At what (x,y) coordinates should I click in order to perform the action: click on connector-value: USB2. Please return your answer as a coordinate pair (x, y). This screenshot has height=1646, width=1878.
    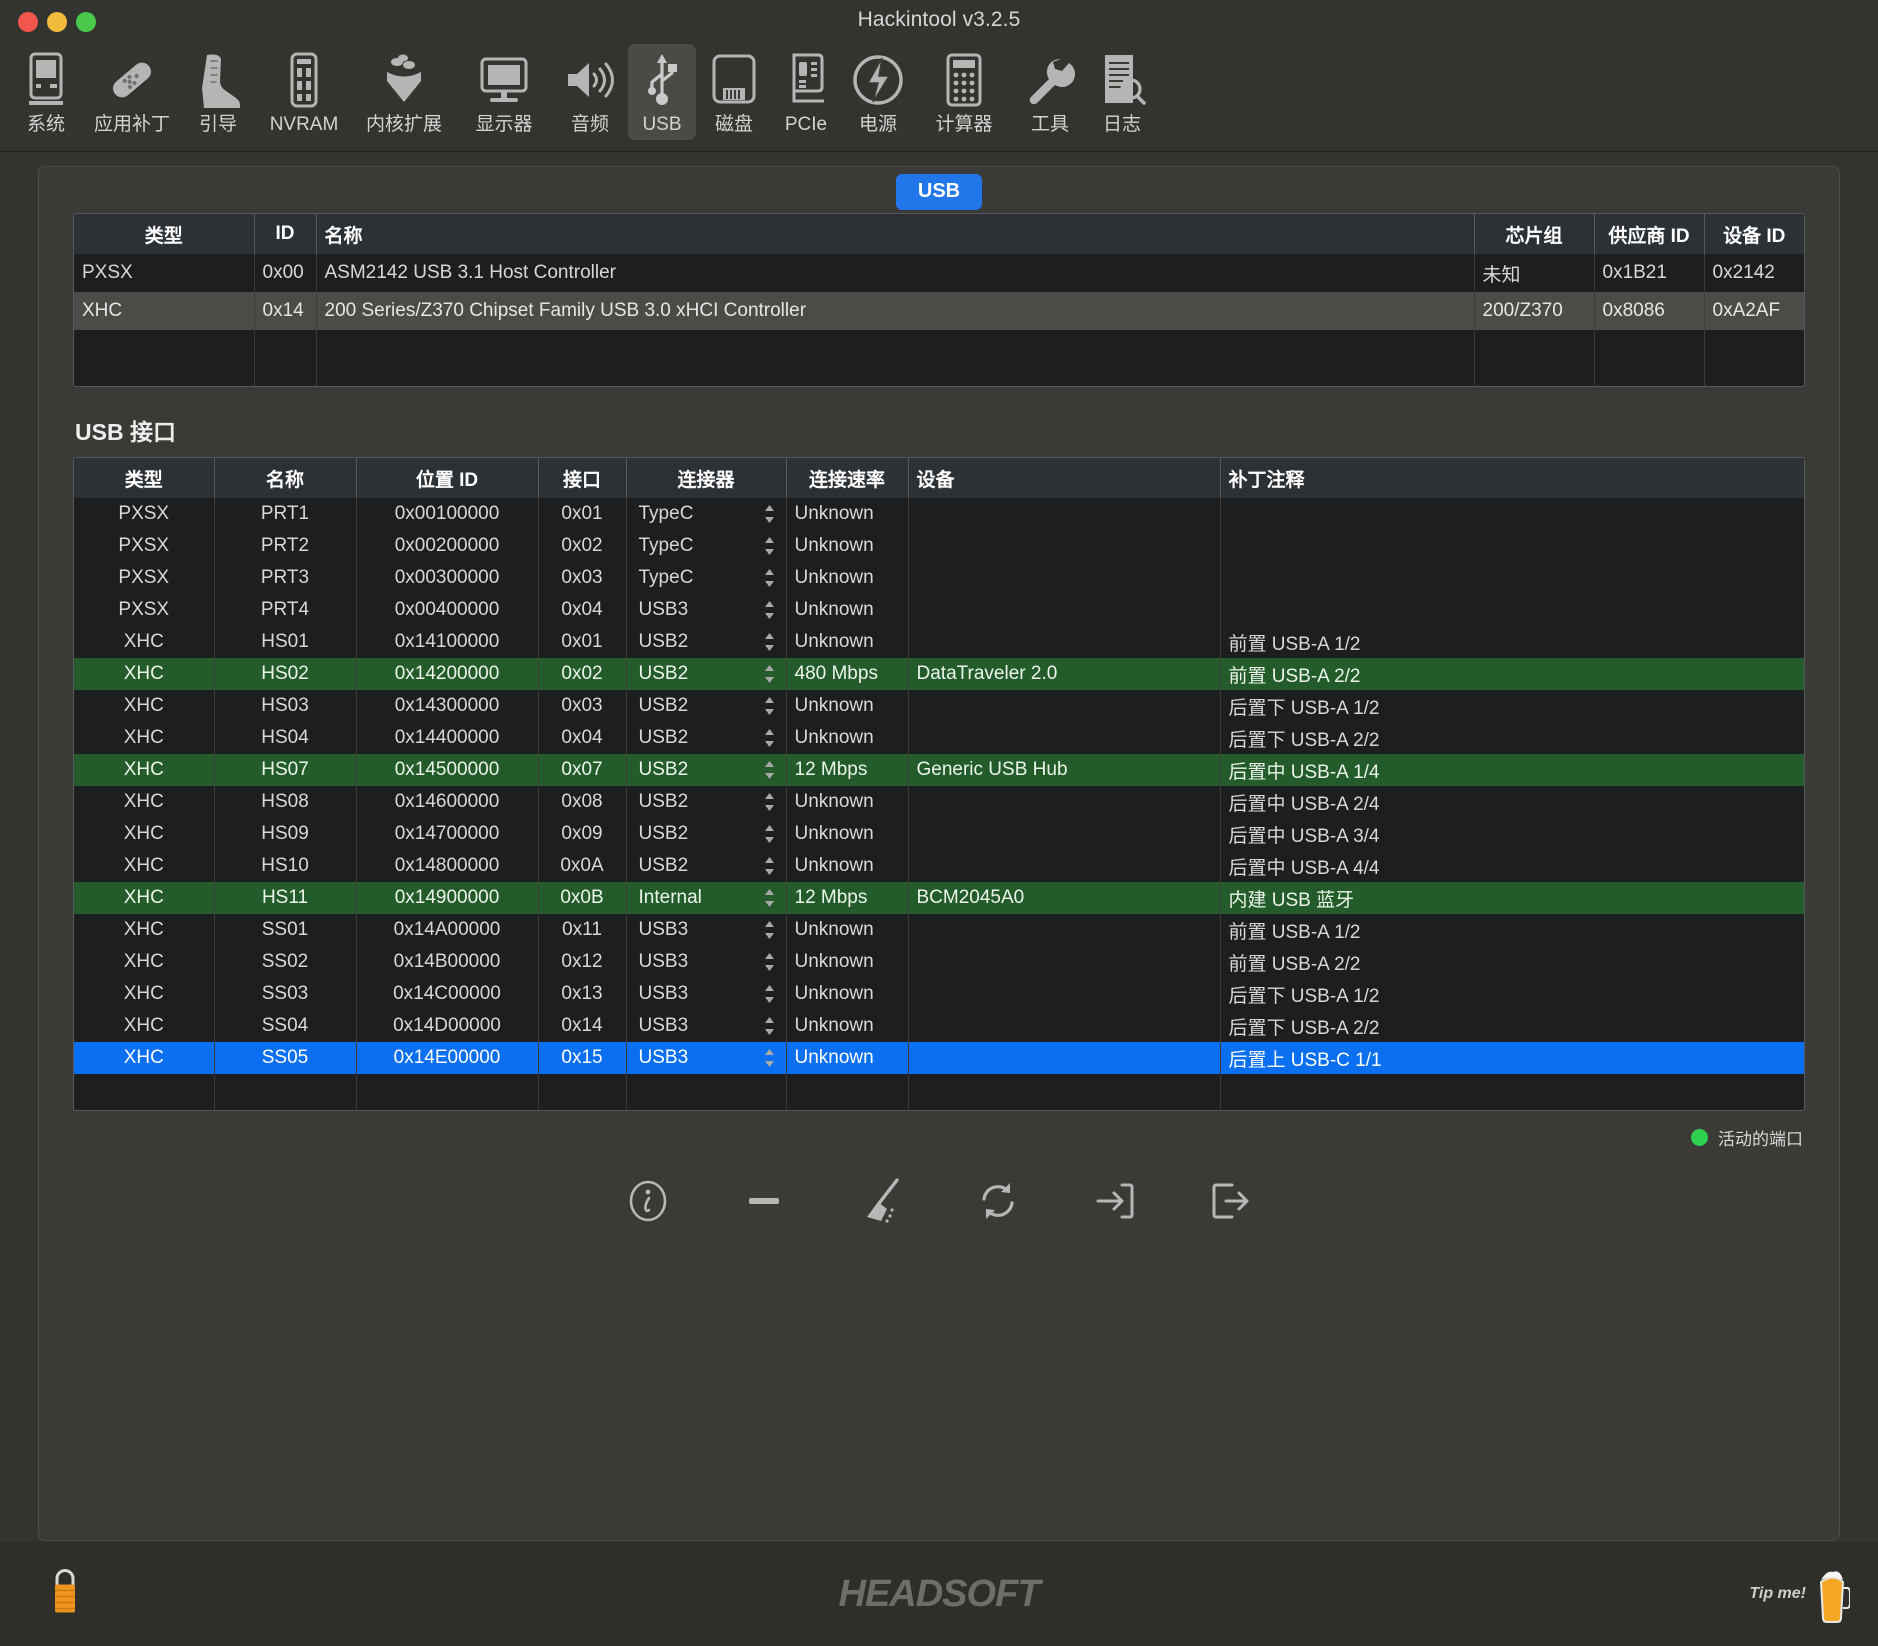
    Looking at the image, I should click on (663, 705).